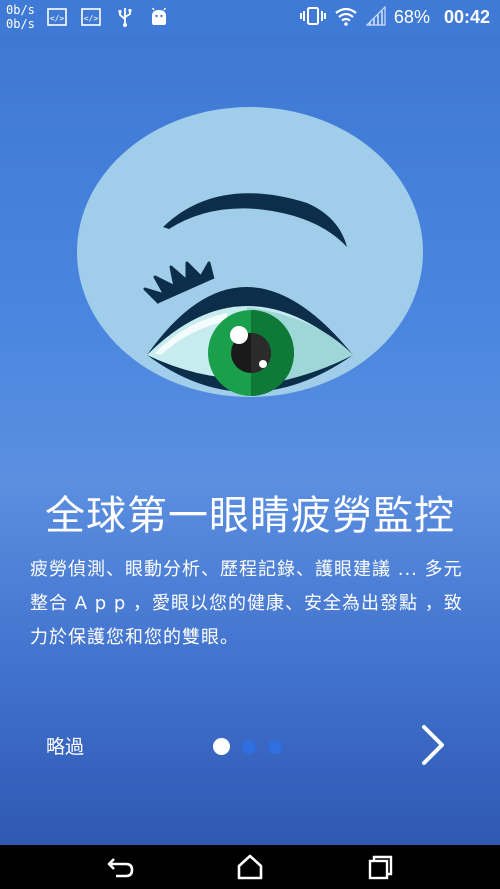 This screenshot has height=889, width=500. Describe the element at coordinates (20, 24) in the screenshot. I see `net-speed-down: 0b/s` at that location.